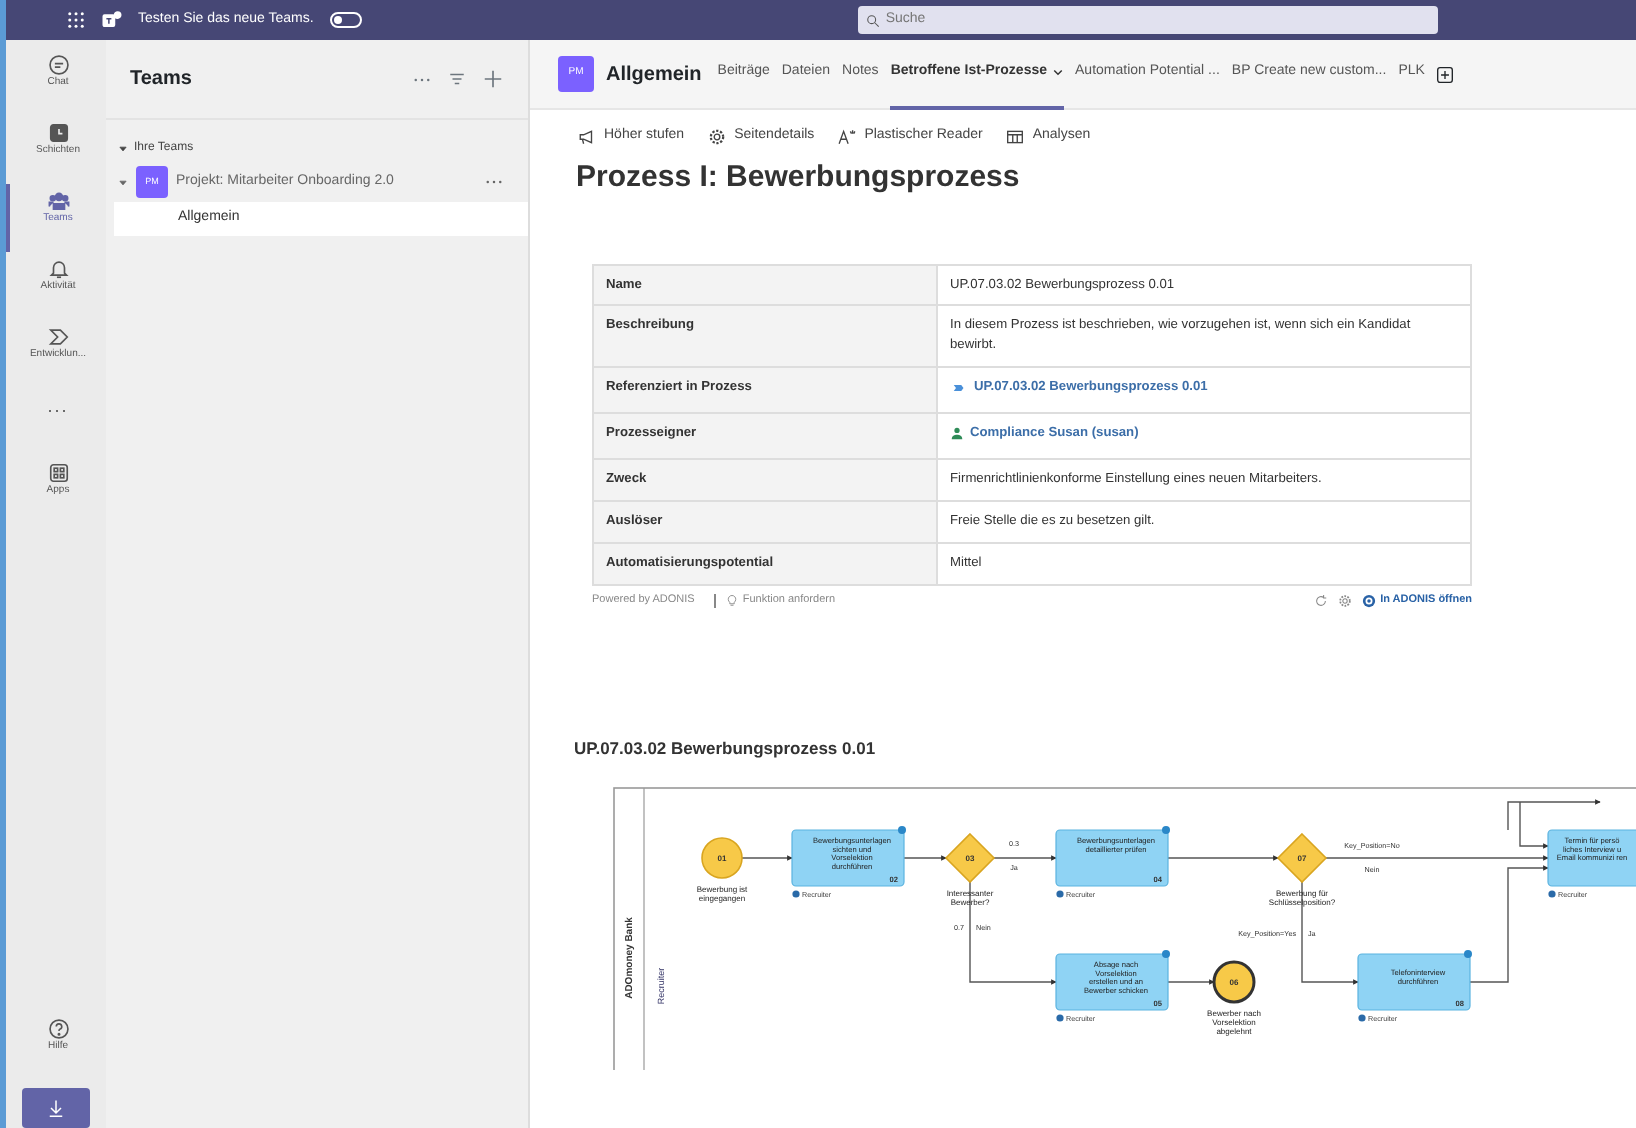  Describe the element at coordinates (493, 79) in the screenshot. I see `add-icon` at that location.